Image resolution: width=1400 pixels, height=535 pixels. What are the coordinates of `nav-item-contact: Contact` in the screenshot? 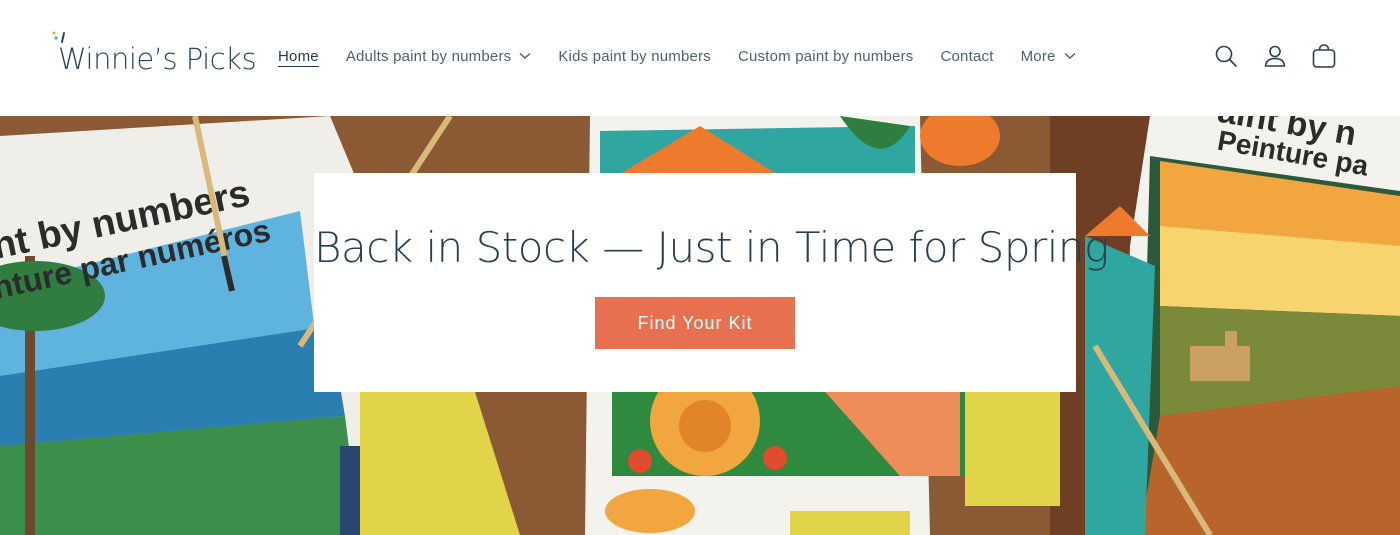 It's located at (966, 56).